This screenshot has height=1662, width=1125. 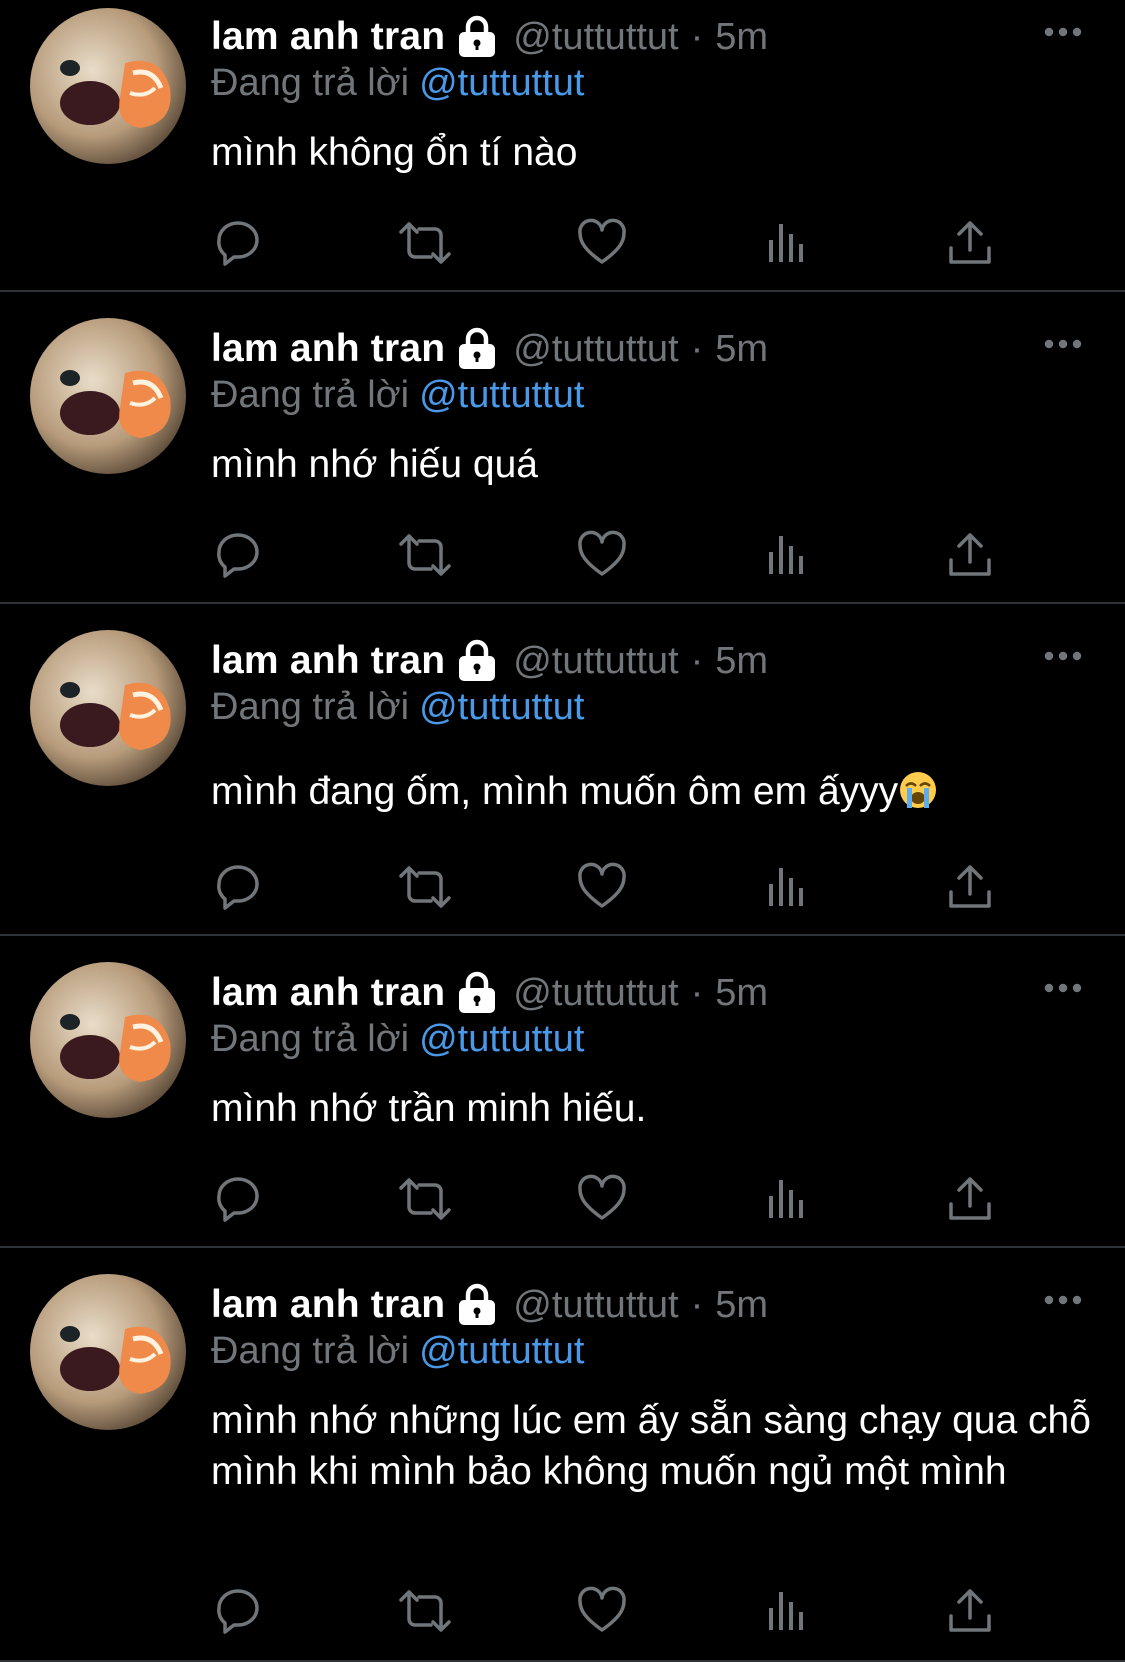 I want to click on loudly-crying-face-icon, so click(x=918, y=790).